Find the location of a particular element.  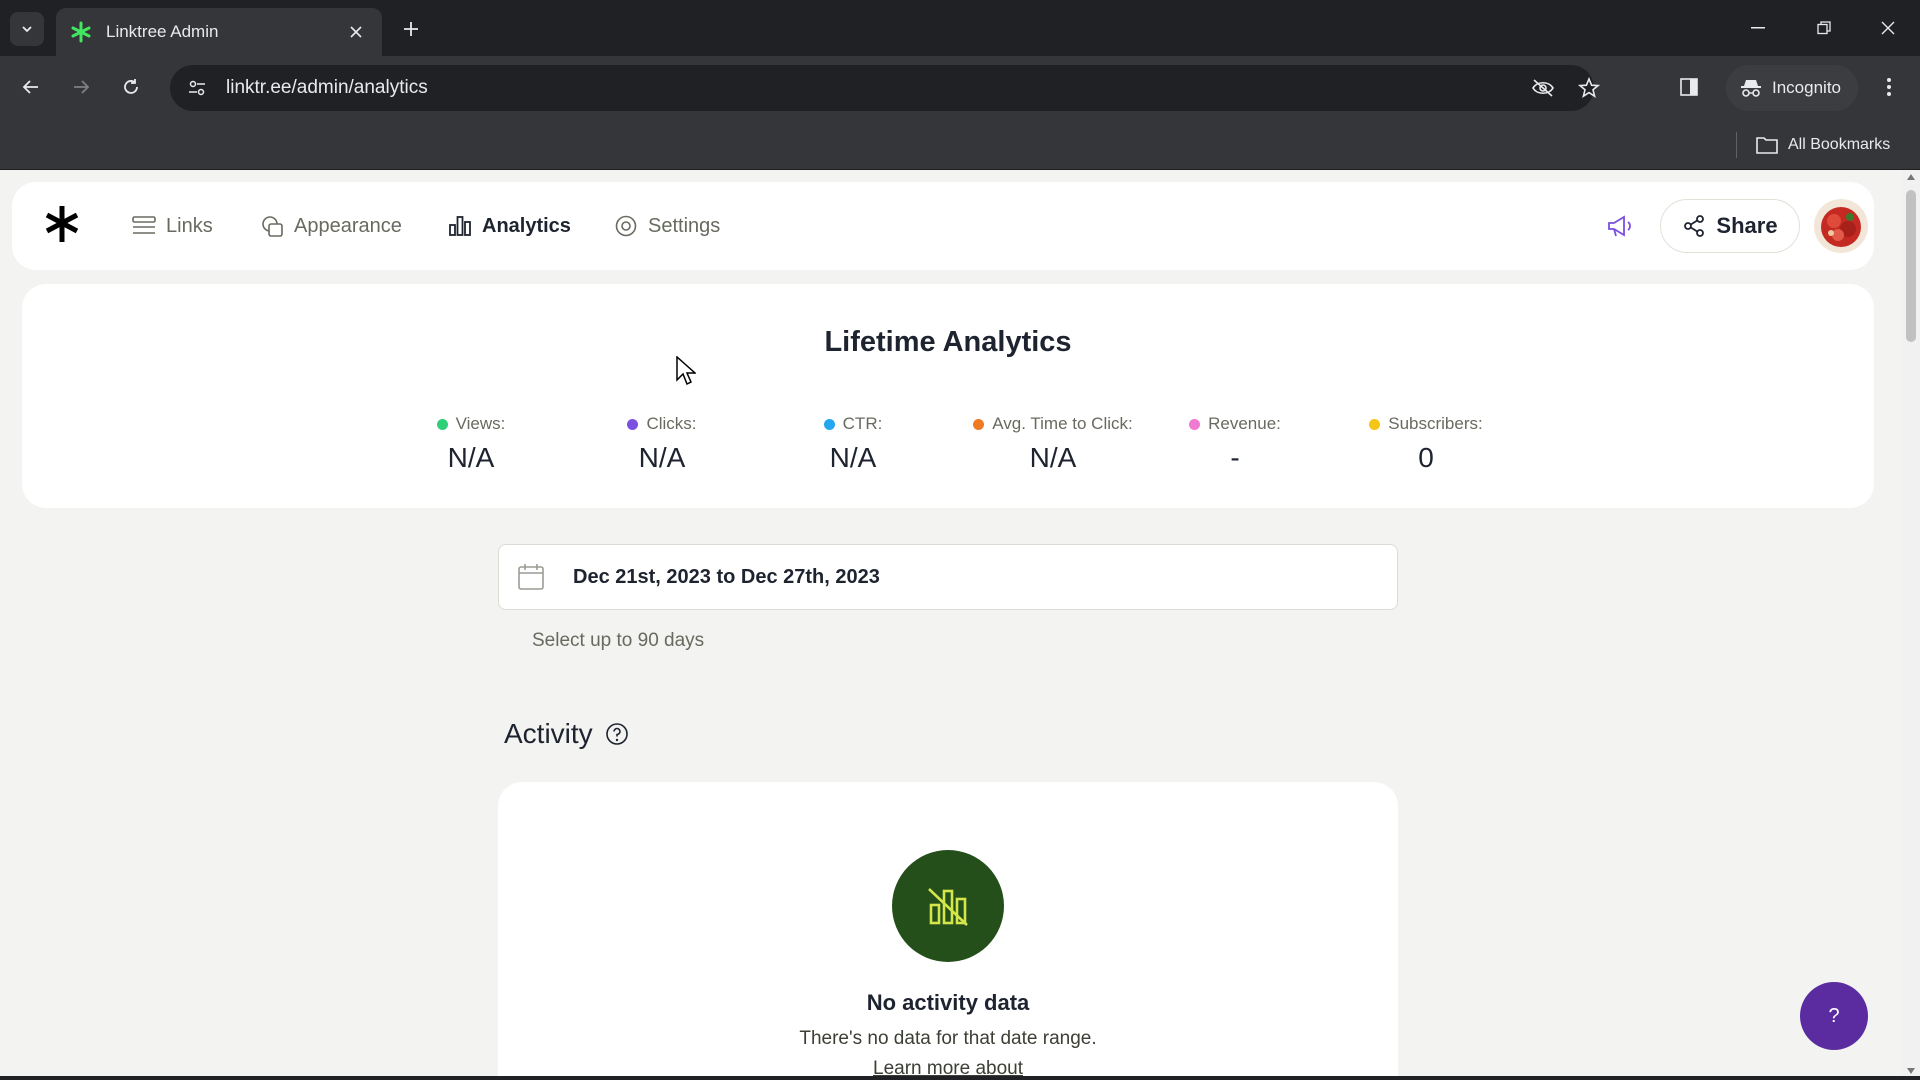

eye-off-icon is located at coordinates (1543, 88).